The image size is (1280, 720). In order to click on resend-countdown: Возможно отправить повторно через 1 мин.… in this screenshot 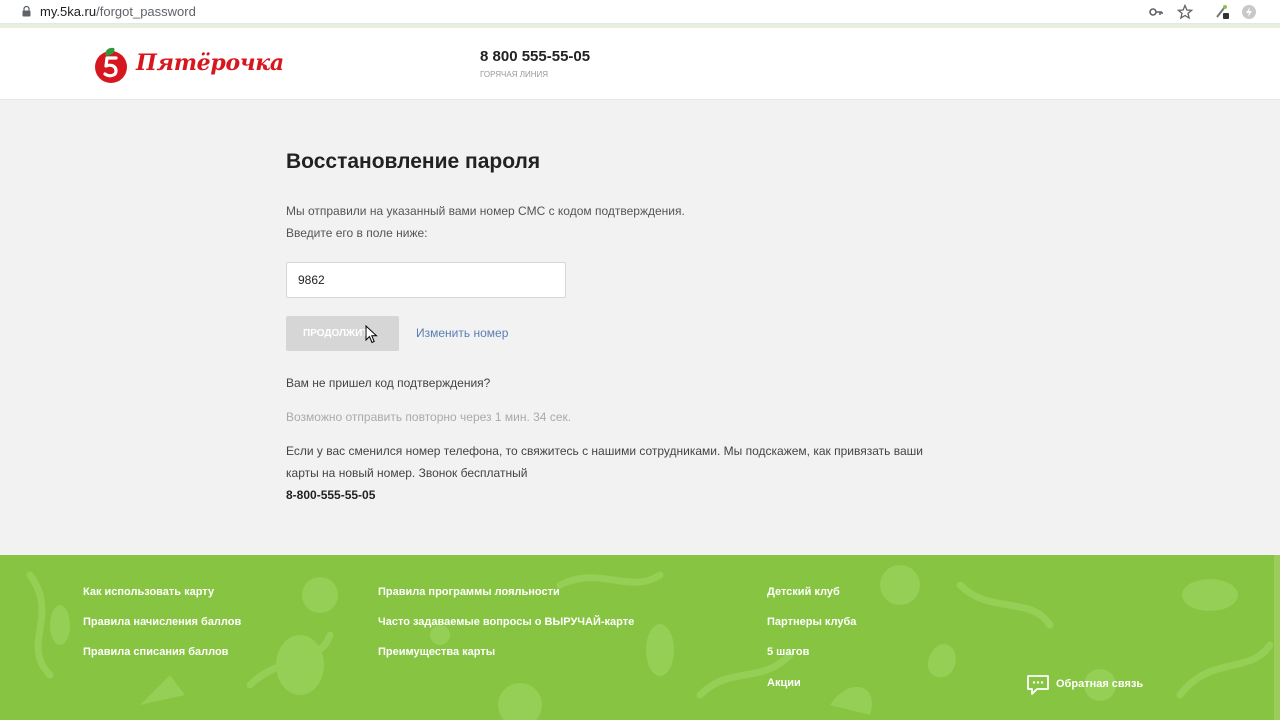, I will do `click(429, 417)`.